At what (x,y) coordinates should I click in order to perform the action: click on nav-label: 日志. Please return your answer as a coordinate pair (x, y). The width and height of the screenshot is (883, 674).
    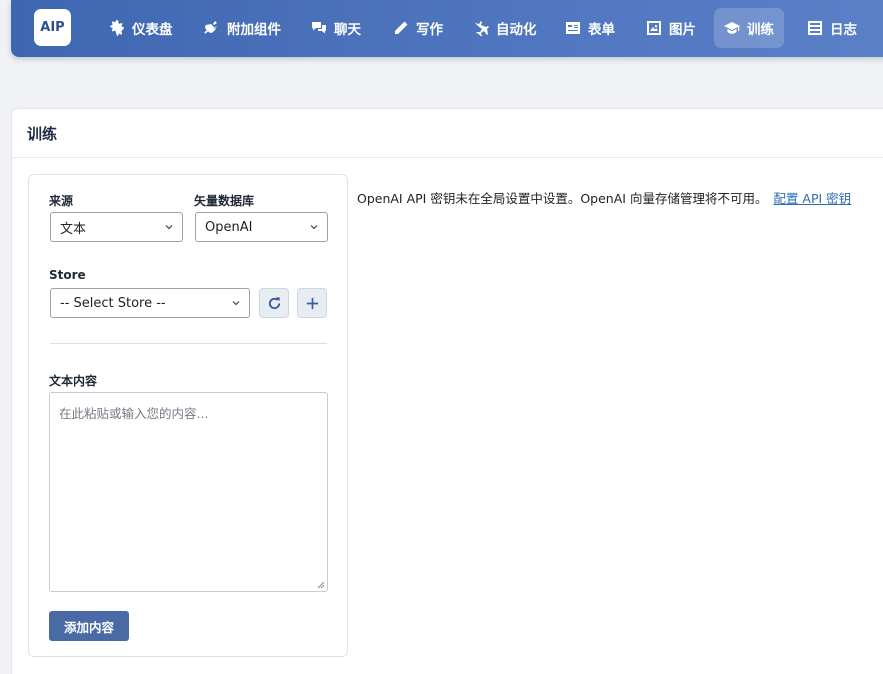
    Looking at the image, I should click on (843, 30).